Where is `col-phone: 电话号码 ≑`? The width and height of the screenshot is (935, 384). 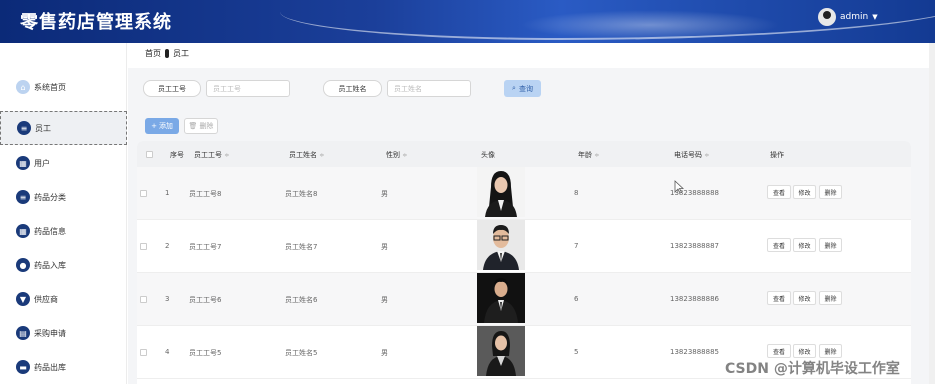 col-phone: 电话号码 ≑ is located at coordinates (691, 155).